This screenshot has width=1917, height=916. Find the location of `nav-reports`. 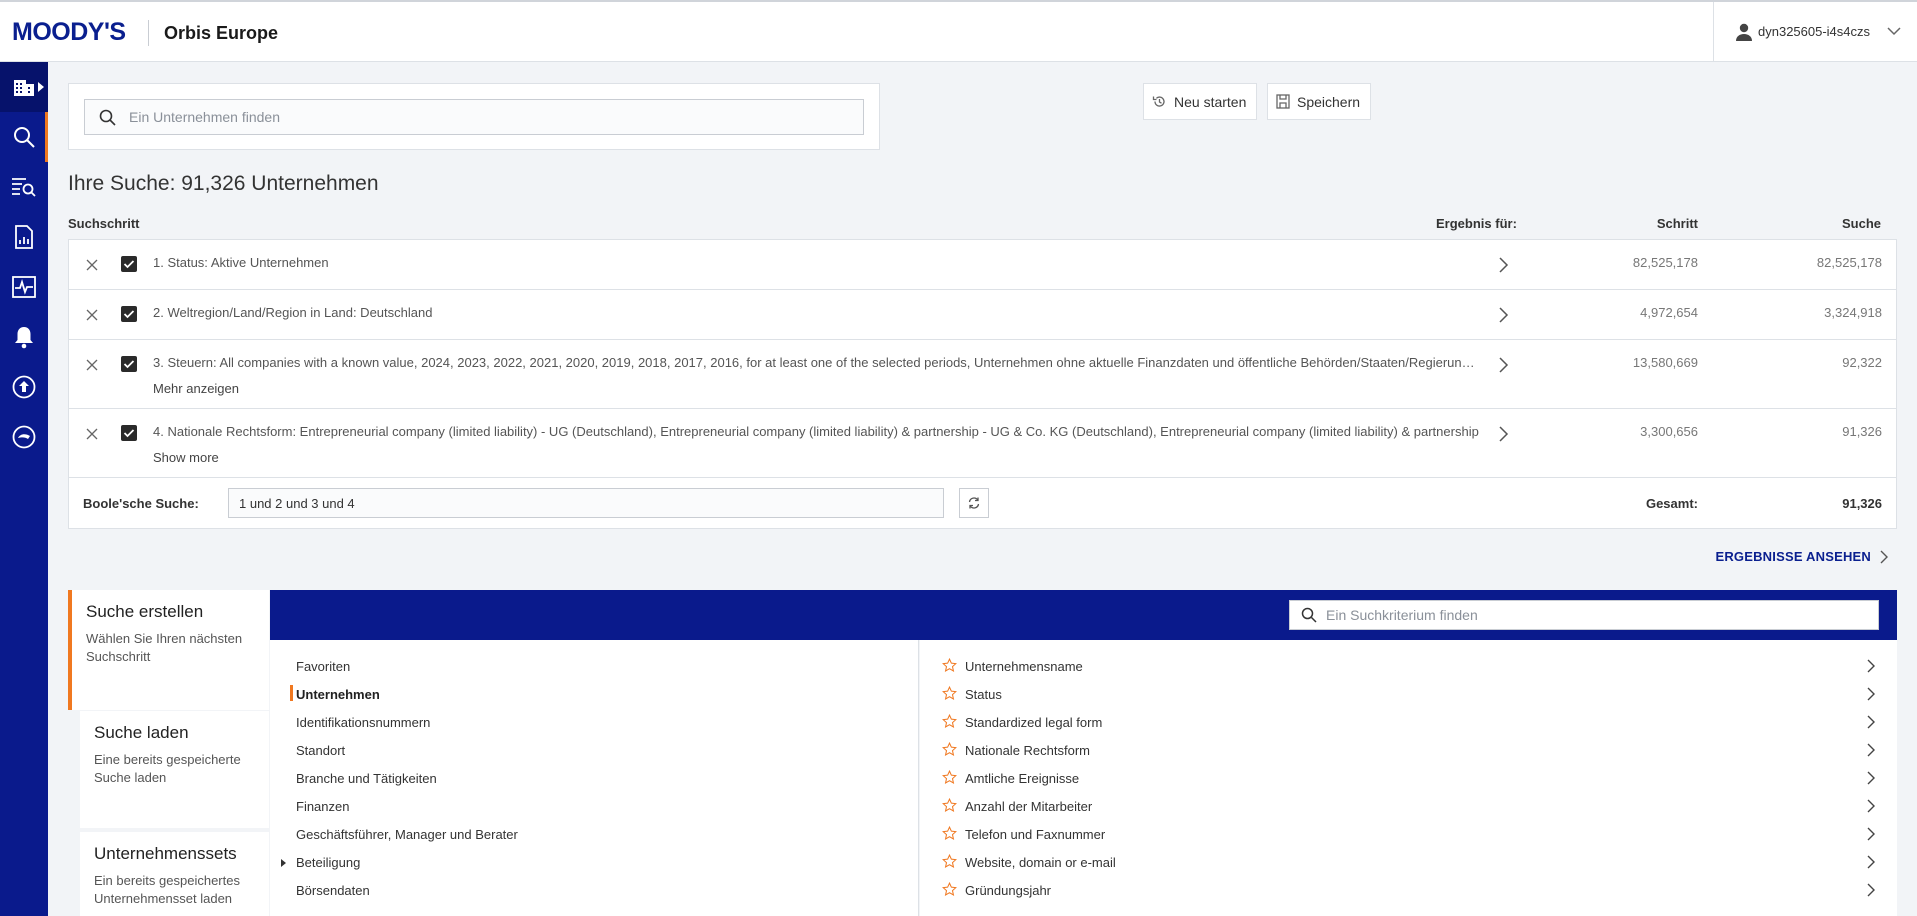

nav-reports is located at coordinates (24, 237).